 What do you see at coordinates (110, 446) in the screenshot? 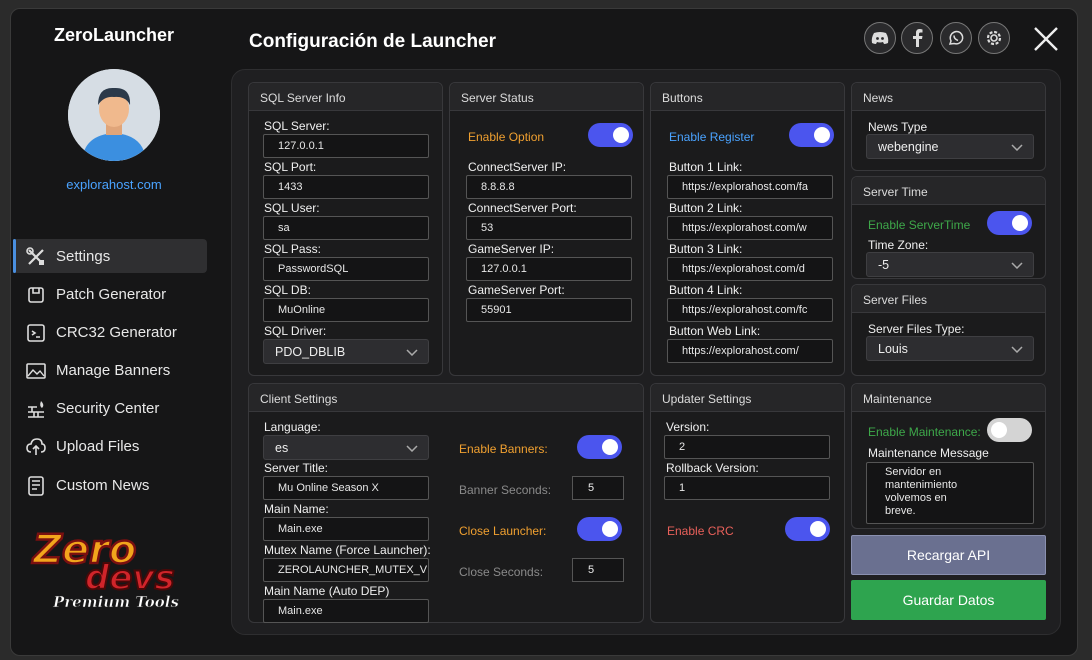
I see `sidebar-item-upload-files: Upload Files` at bounding box center [110, 446].